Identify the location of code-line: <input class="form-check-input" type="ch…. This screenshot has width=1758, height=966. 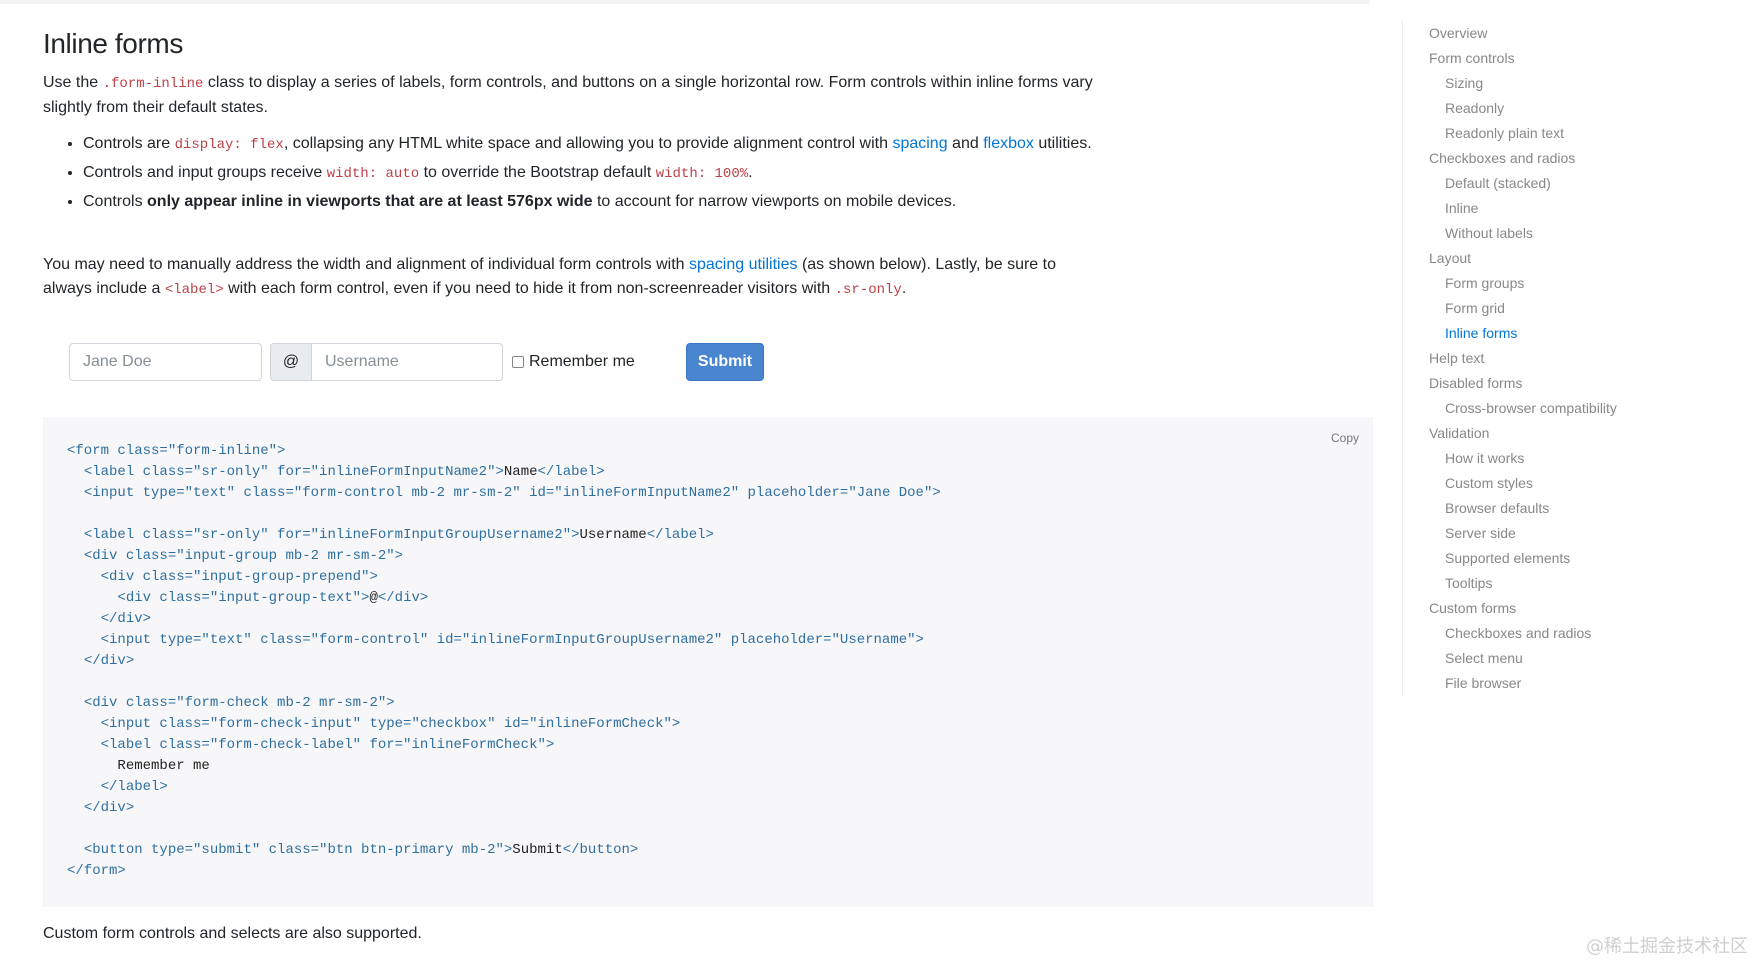
(390, 724).